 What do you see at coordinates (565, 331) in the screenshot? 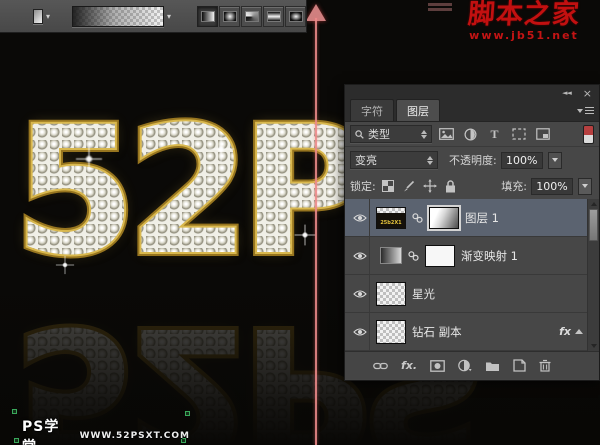
I see `layer-fx-badge: fx` at bounding box center [565, 331].